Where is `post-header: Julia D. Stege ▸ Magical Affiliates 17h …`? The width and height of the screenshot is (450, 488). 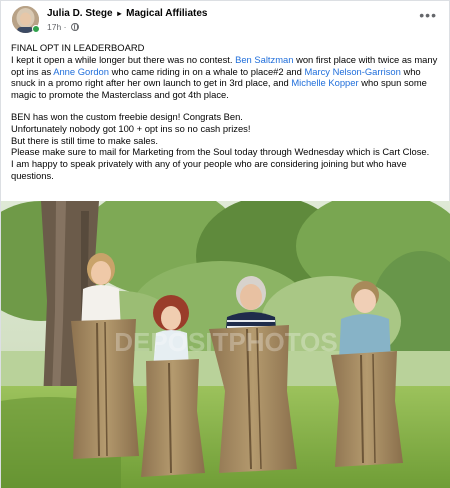 post-header: Julia D. Stege ▸ Magical Affiliates 17h … is located at coordinates (225, 19).